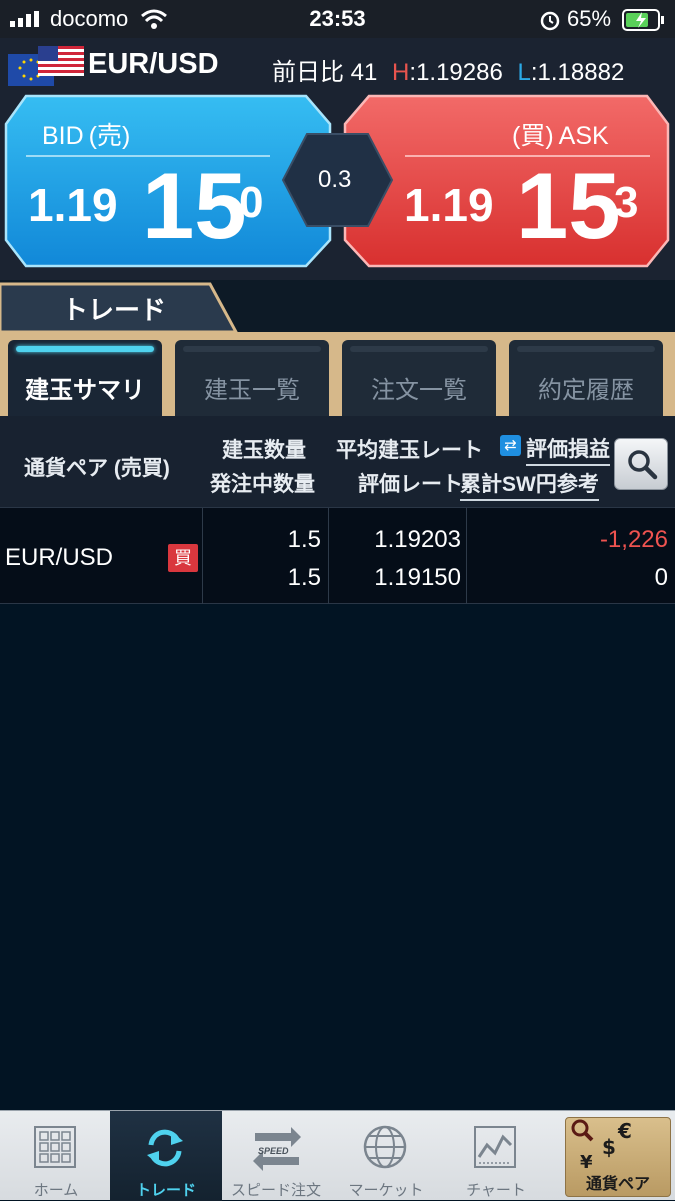 The image size is (675, 1201). Describe the element at coordinates (589, 18) in the screenshot. I see `battery-percent: 65%` at that location.